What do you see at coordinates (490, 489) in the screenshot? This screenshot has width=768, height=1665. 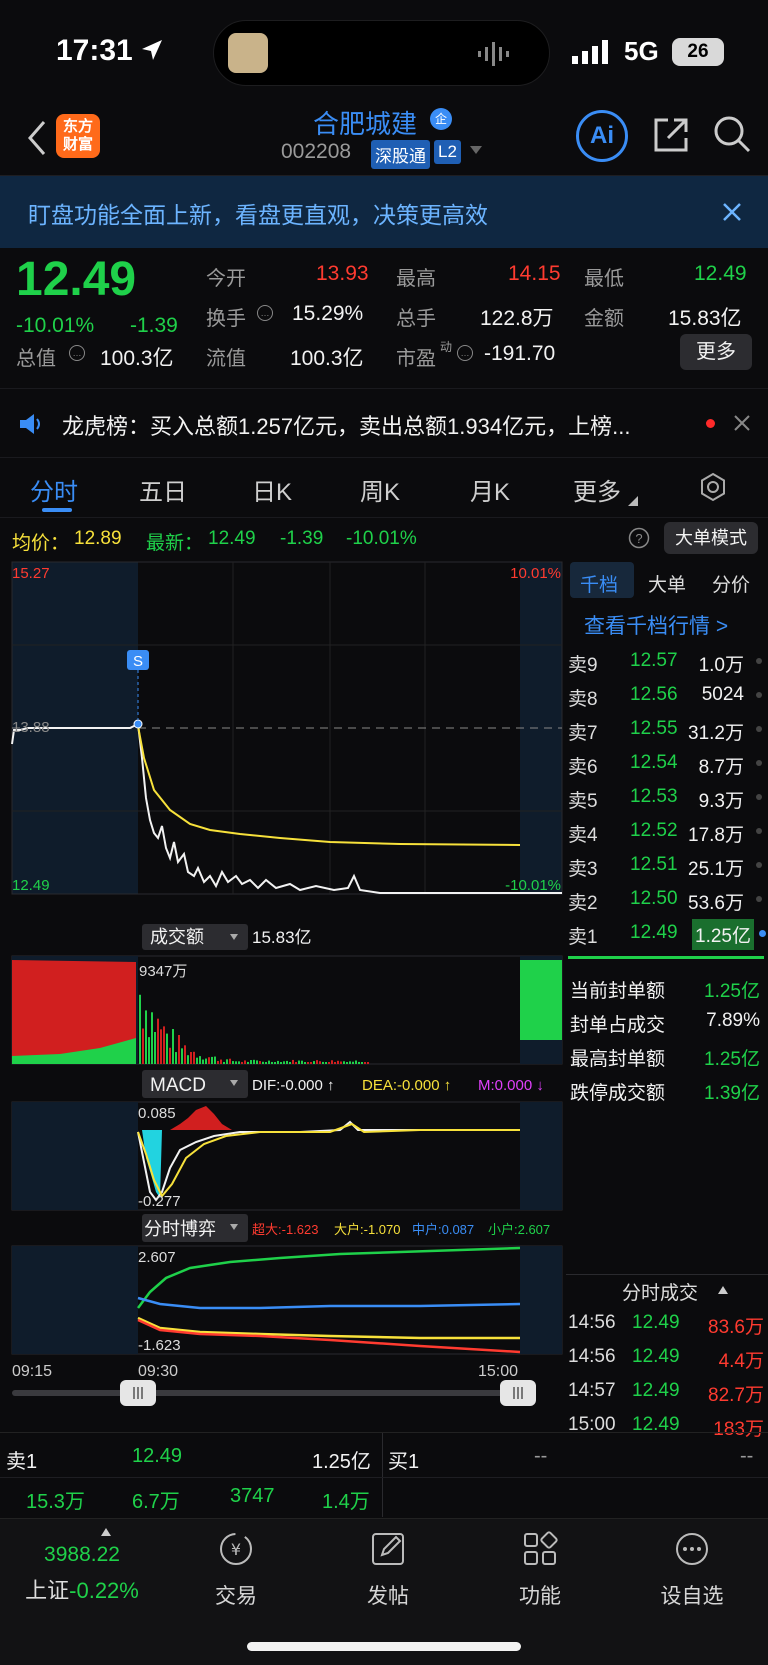 I see `tab-monthly-k: 月K` at bounding box center [490, 489].